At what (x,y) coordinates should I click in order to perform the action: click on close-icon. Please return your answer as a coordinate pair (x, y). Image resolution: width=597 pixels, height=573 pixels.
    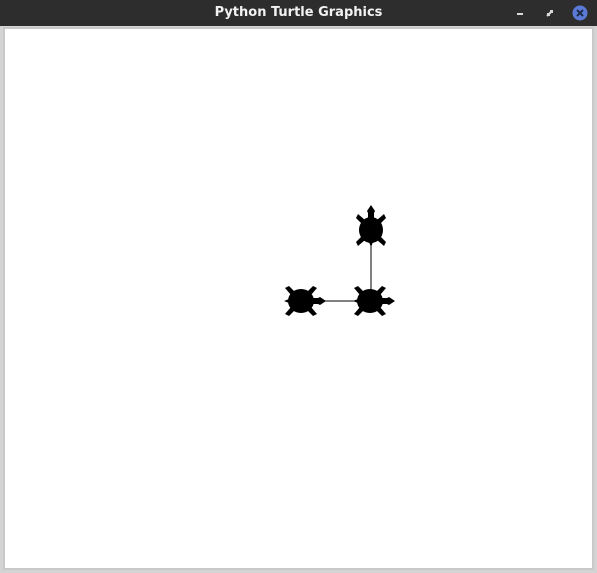
    Looking at the image, I should click on (580, 13).